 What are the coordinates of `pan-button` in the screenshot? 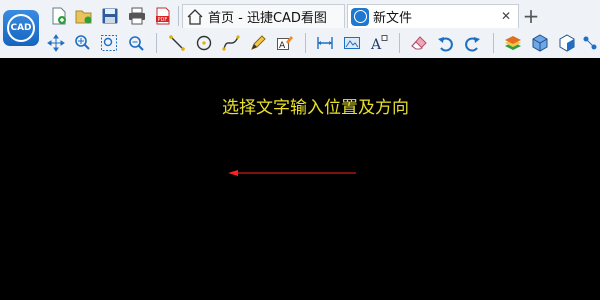 It's located at (56, 43).